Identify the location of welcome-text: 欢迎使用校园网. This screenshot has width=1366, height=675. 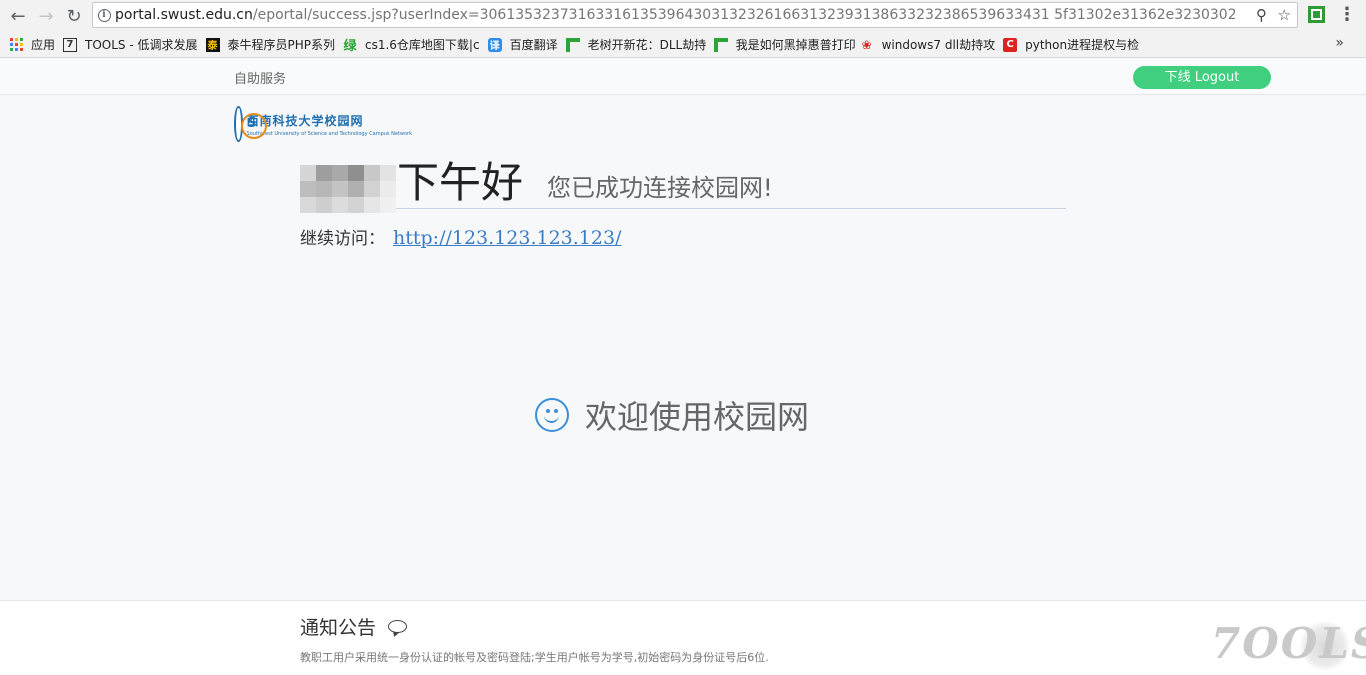
(697, 417).